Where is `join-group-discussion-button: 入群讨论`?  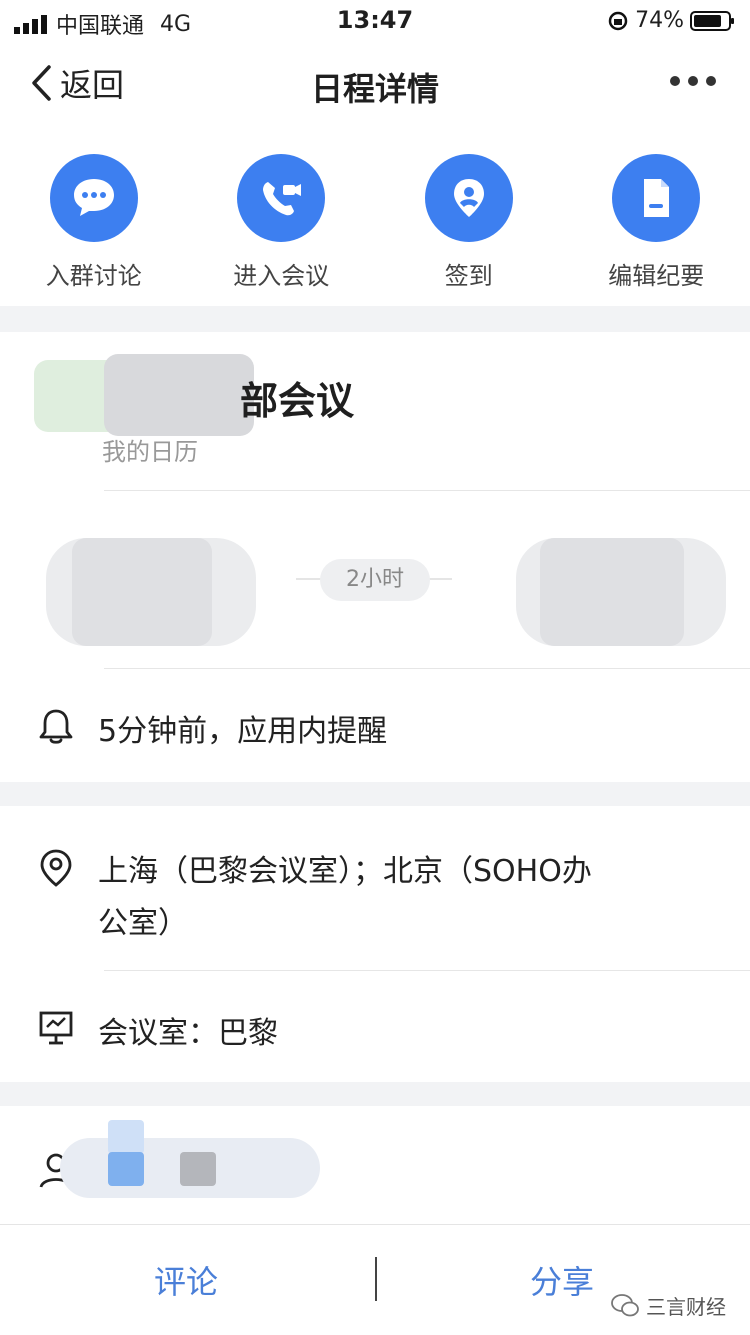 join-group-discussion-button: 入群讨论 is located at coordinates (94, 218).